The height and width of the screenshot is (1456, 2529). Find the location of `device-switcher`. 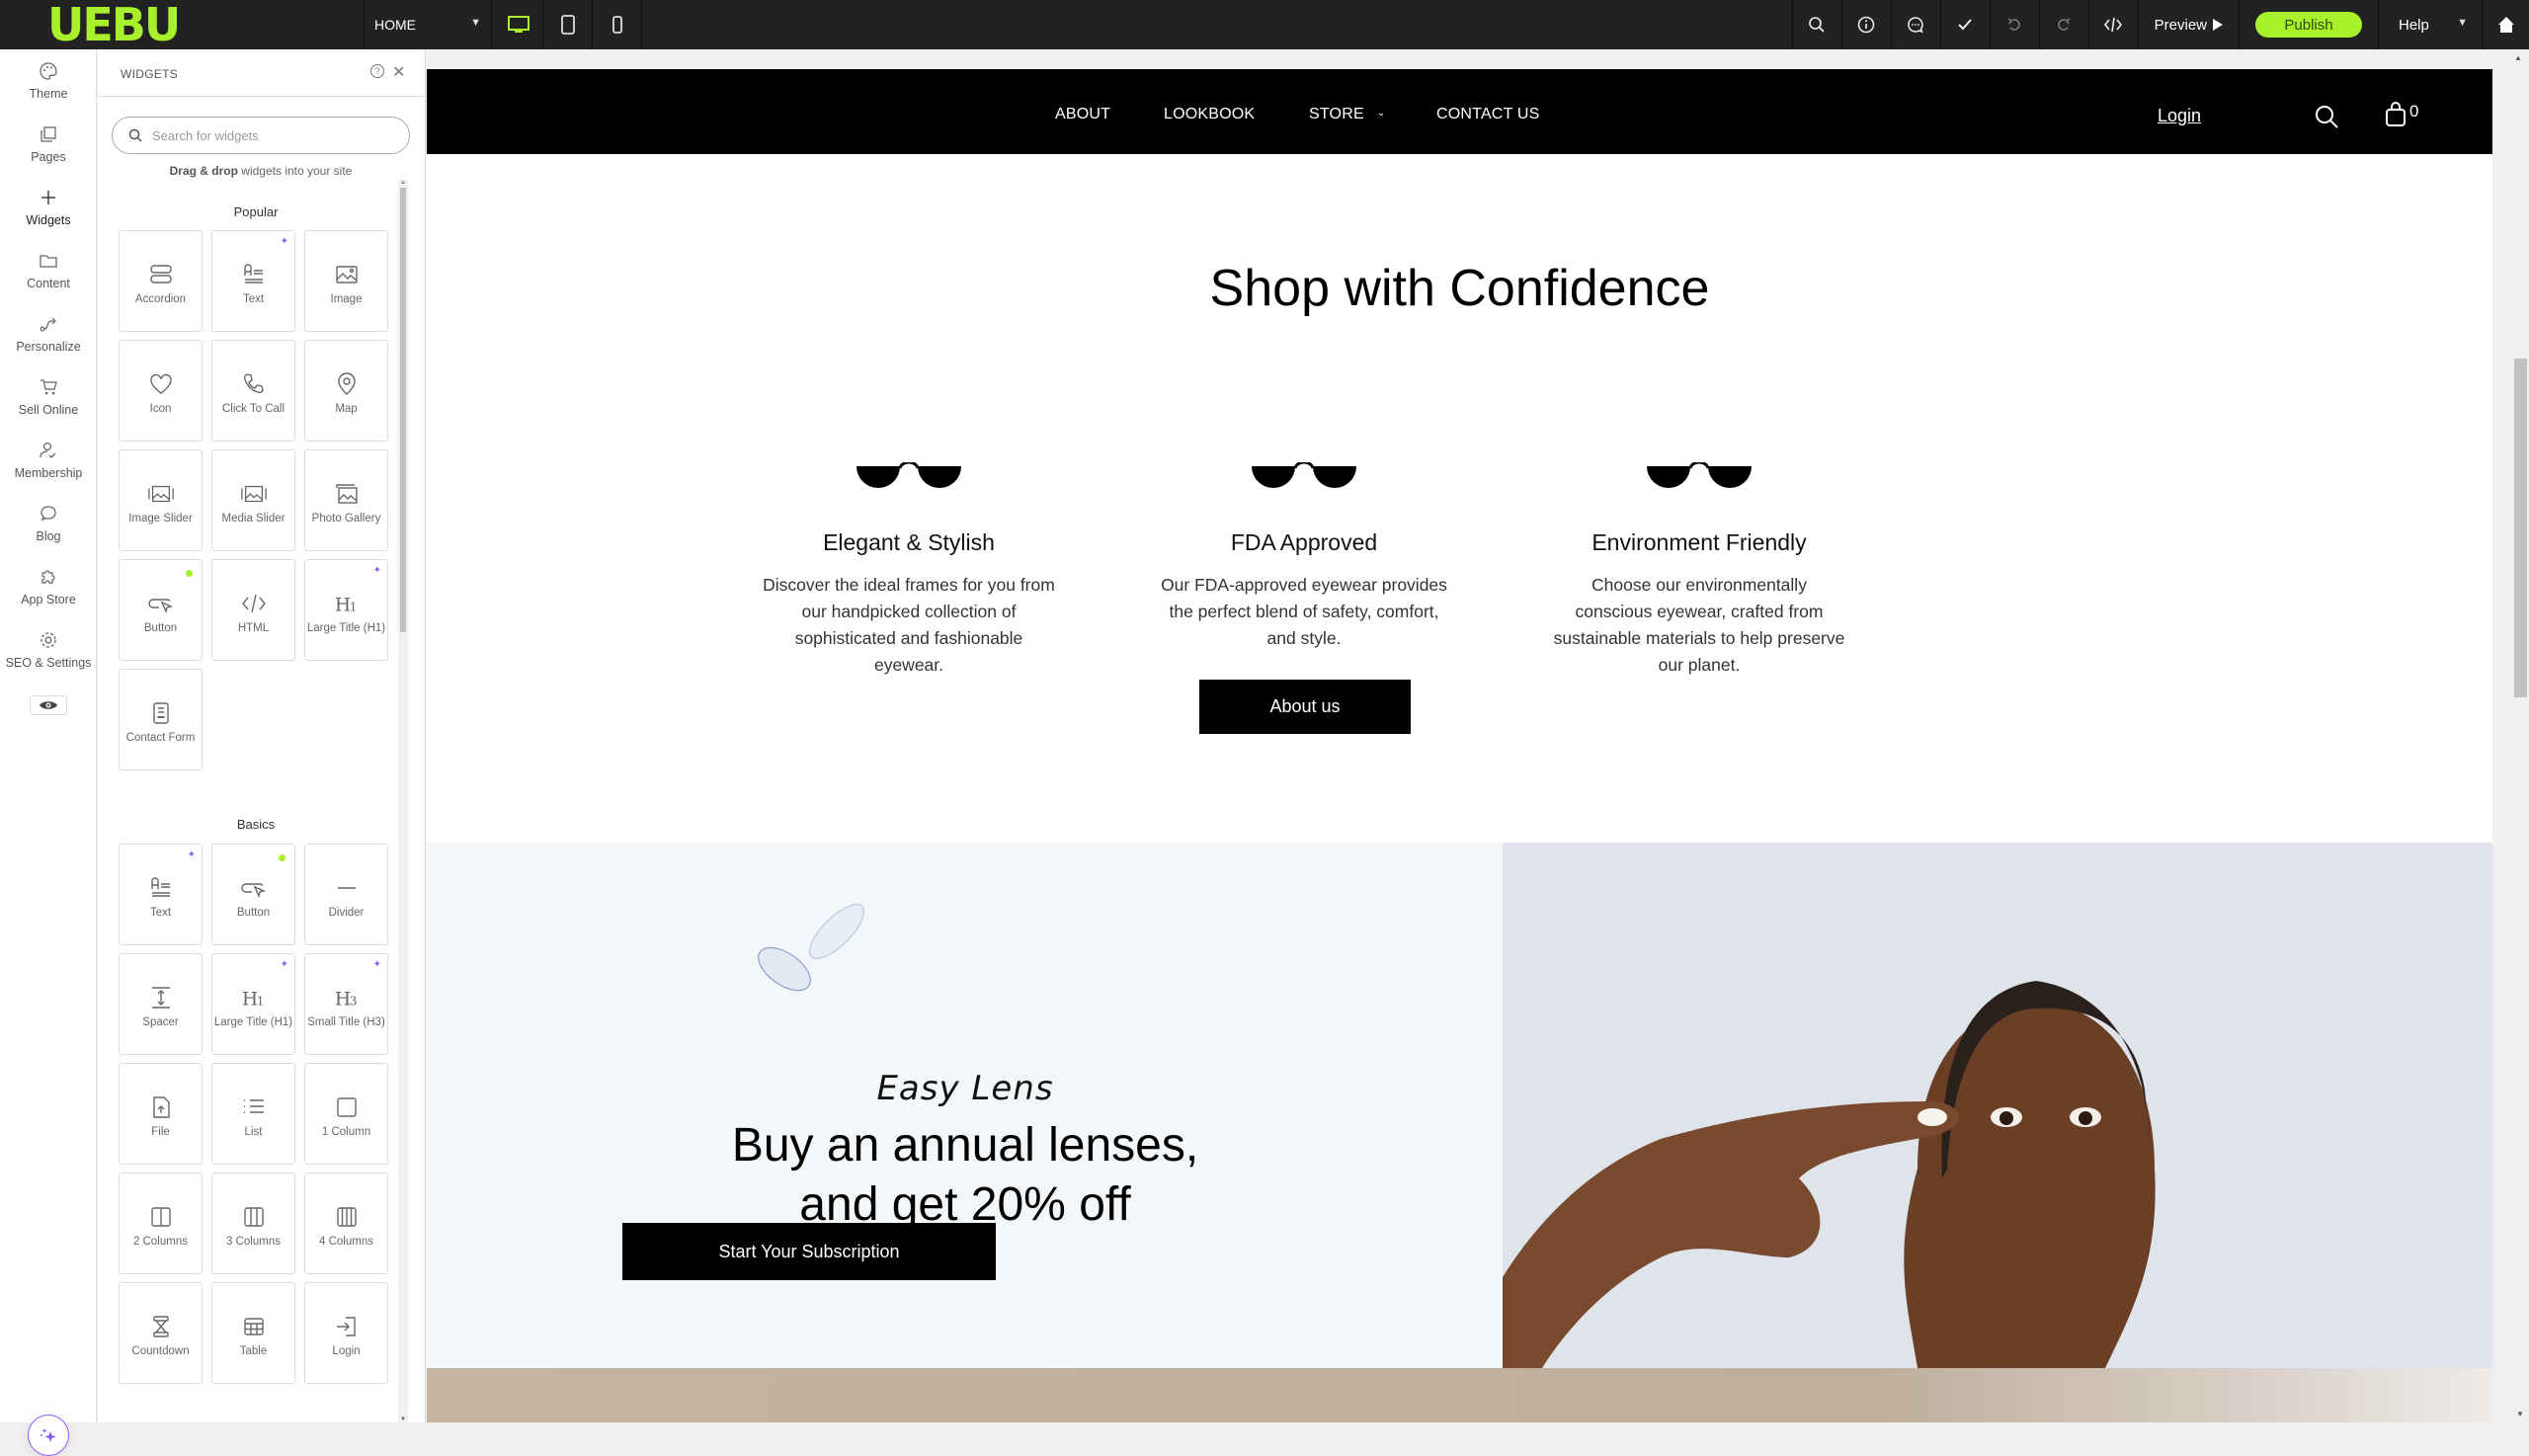

device-switcher is located at coordinates (568, 24).